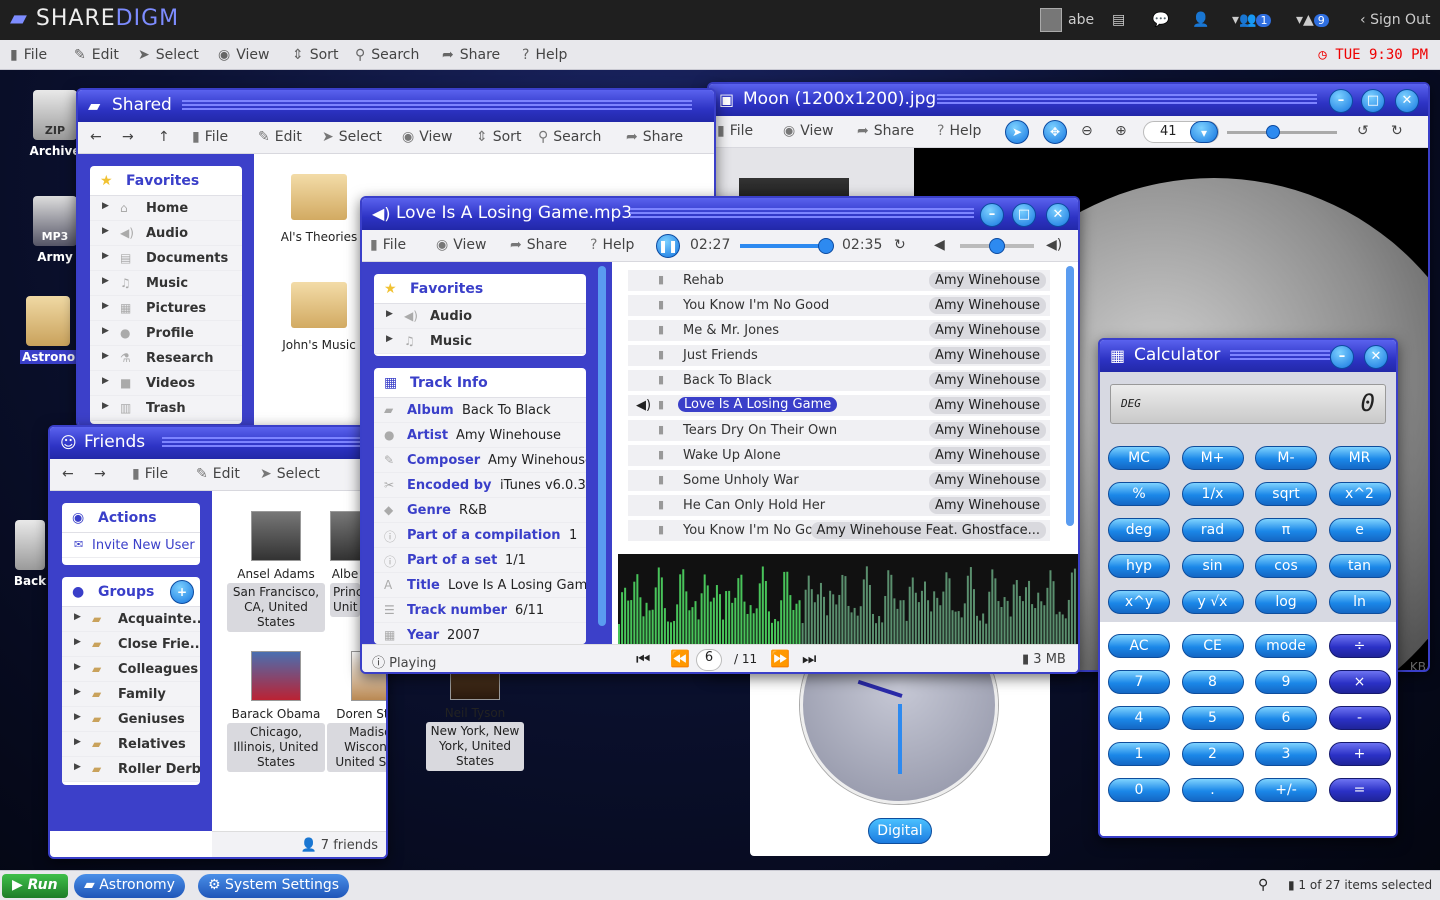  What do you see at coordinates (1139, 646) in the screenshot?
I see `key-num-0-0: AC` at bounding box center [1139, 646].